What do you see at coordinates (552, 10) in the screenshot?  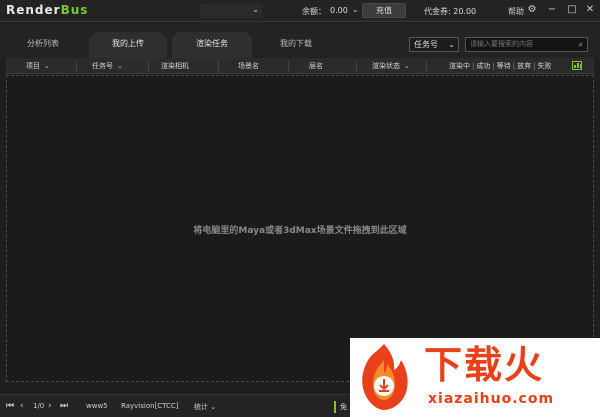 I see `minimize-icon: −` at bounding box center [552, 10].